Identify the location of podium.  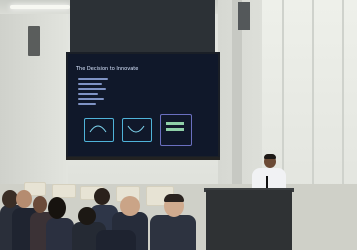
(249, 220).